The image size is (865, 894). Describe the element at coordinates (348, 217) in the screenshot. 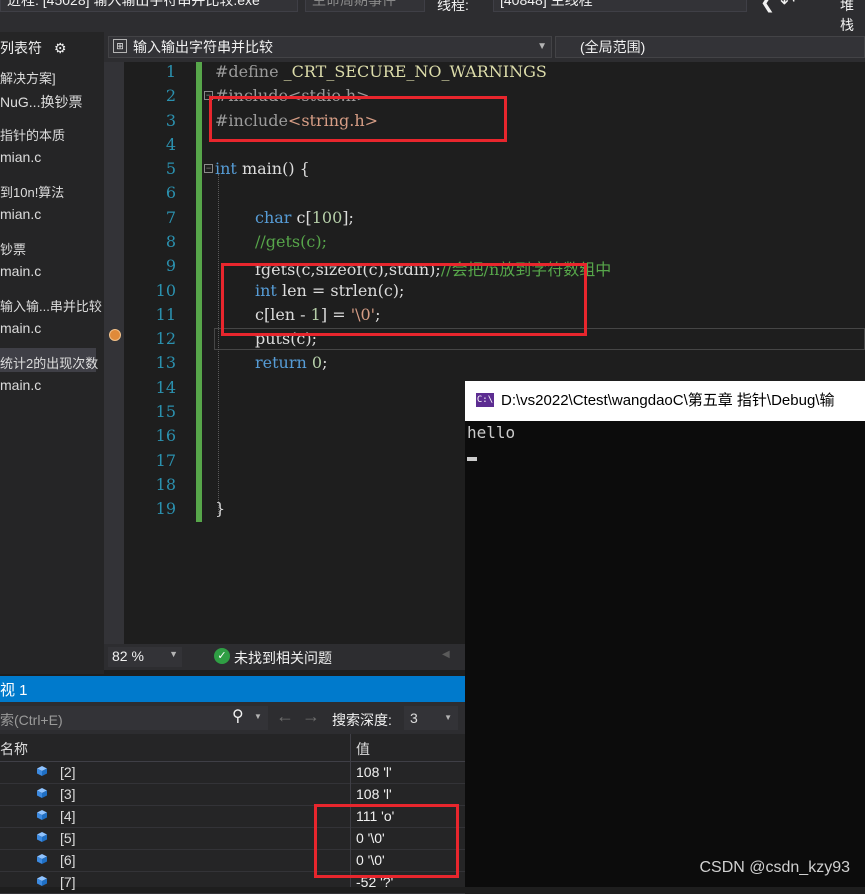

I see `code-text: ];` at that location.